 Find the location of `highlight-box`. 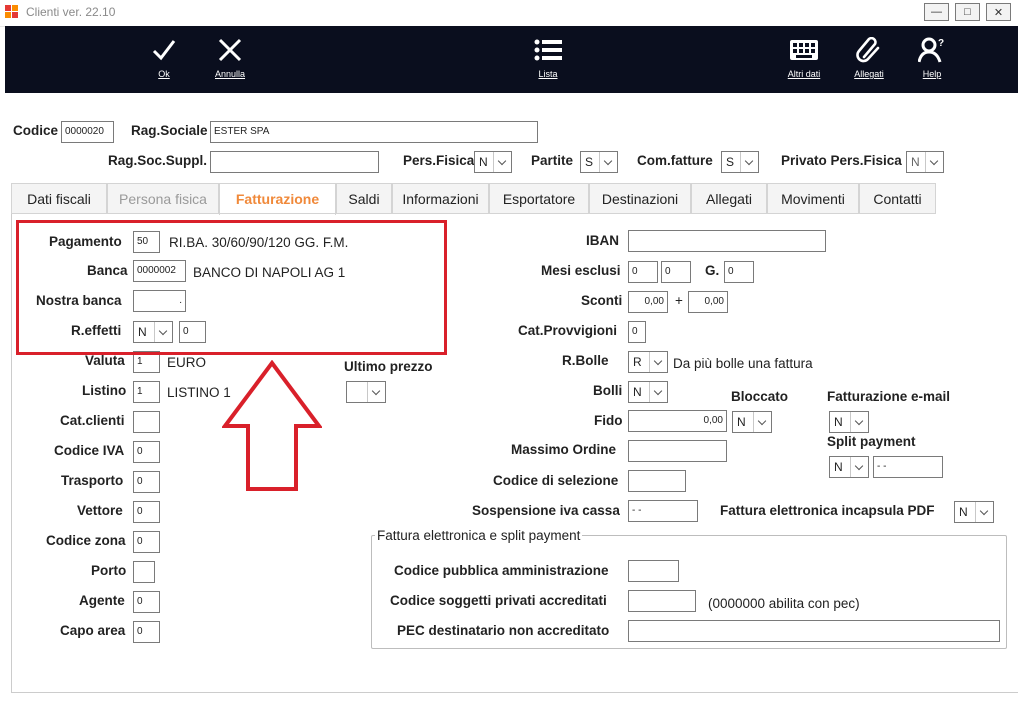

highlight-box is located at coordinates (231, 287).